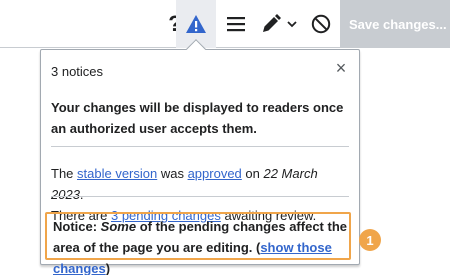 This screenshot has width=450, height=275. I want to click on notice-text: ., so click(81, 194).